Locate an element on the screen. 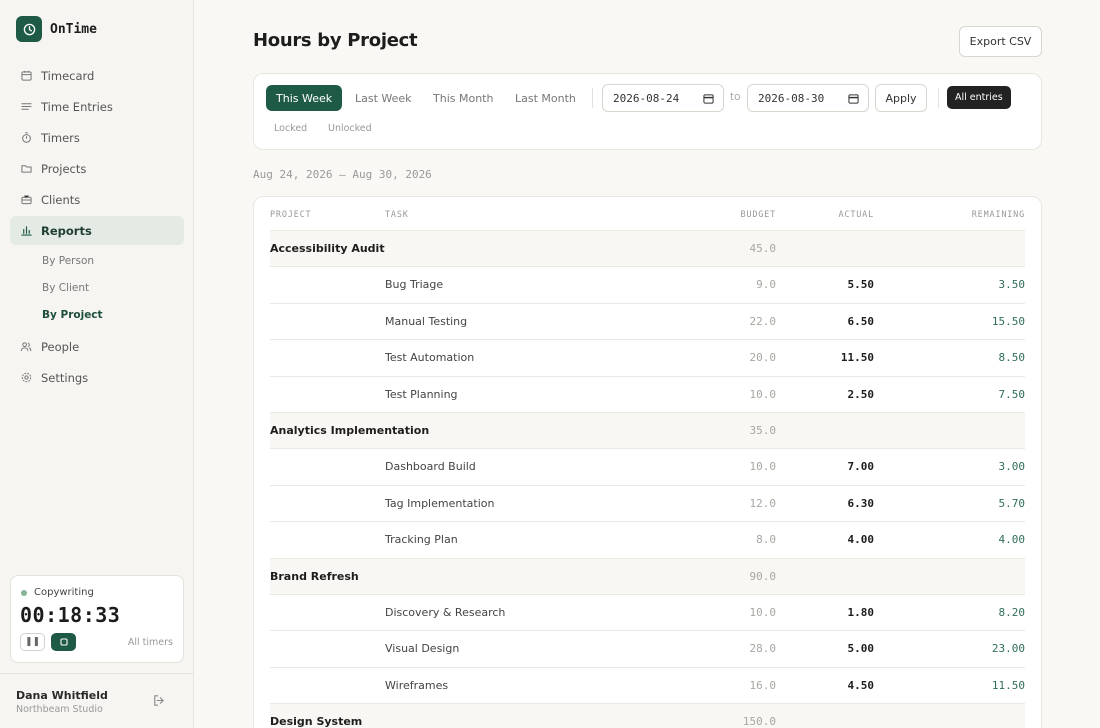 This screenshot has height=728, width=1100. pause-timer-button: ❚❚ is located at coordinates (32, 642).